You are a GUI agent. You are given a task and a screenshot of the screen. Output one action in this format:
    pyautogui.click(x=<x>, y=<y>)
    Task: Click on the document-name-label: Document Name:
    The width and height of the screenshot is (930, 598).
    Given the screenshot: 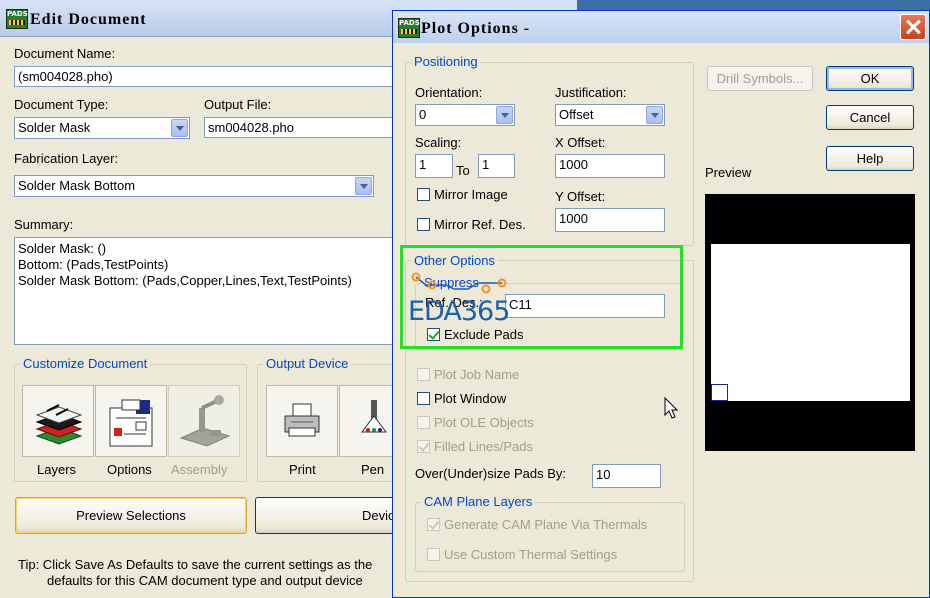 What is the action you would take?
    pyautogui.click(x=65, y=53)
    